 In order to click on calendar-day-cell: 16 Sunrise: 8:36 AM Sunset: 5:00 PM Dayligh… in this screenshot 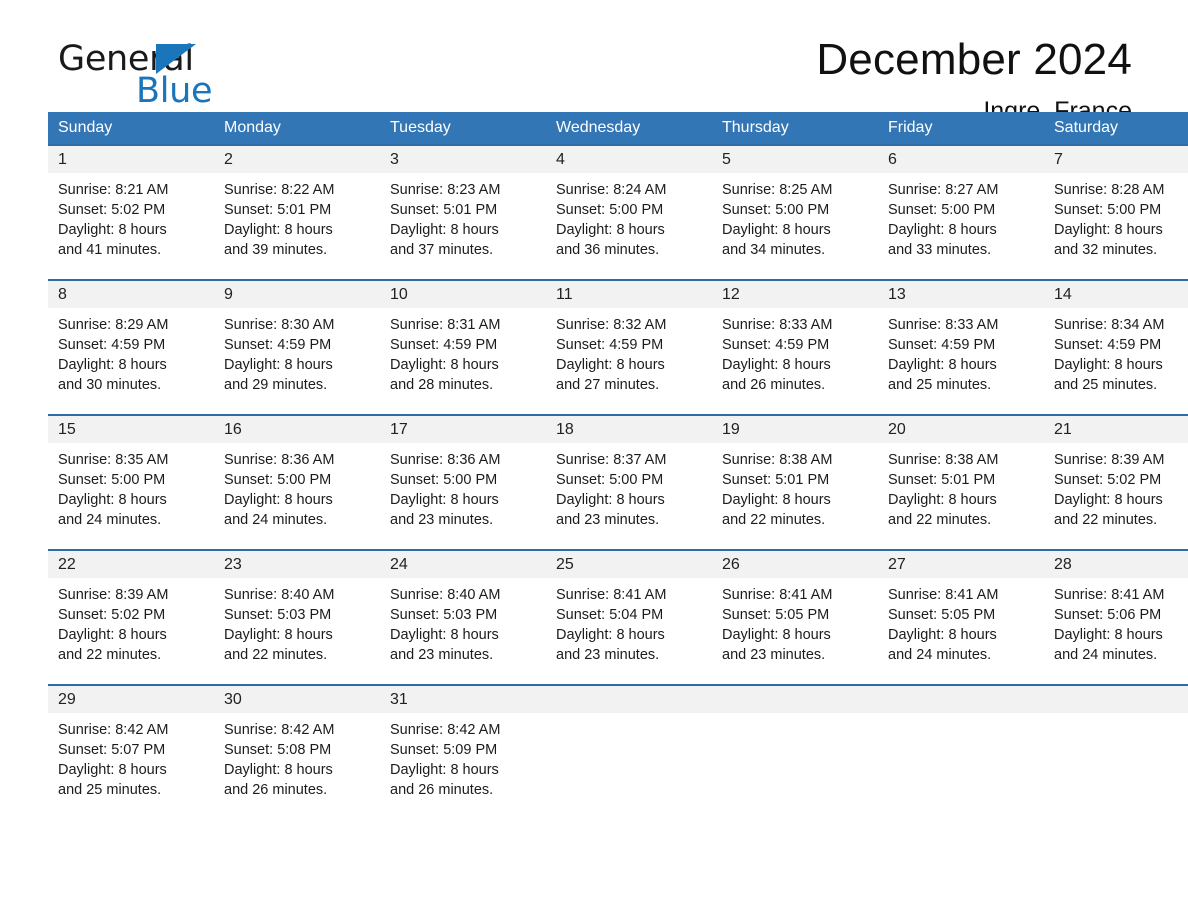, I will do `click(297, 482)`.